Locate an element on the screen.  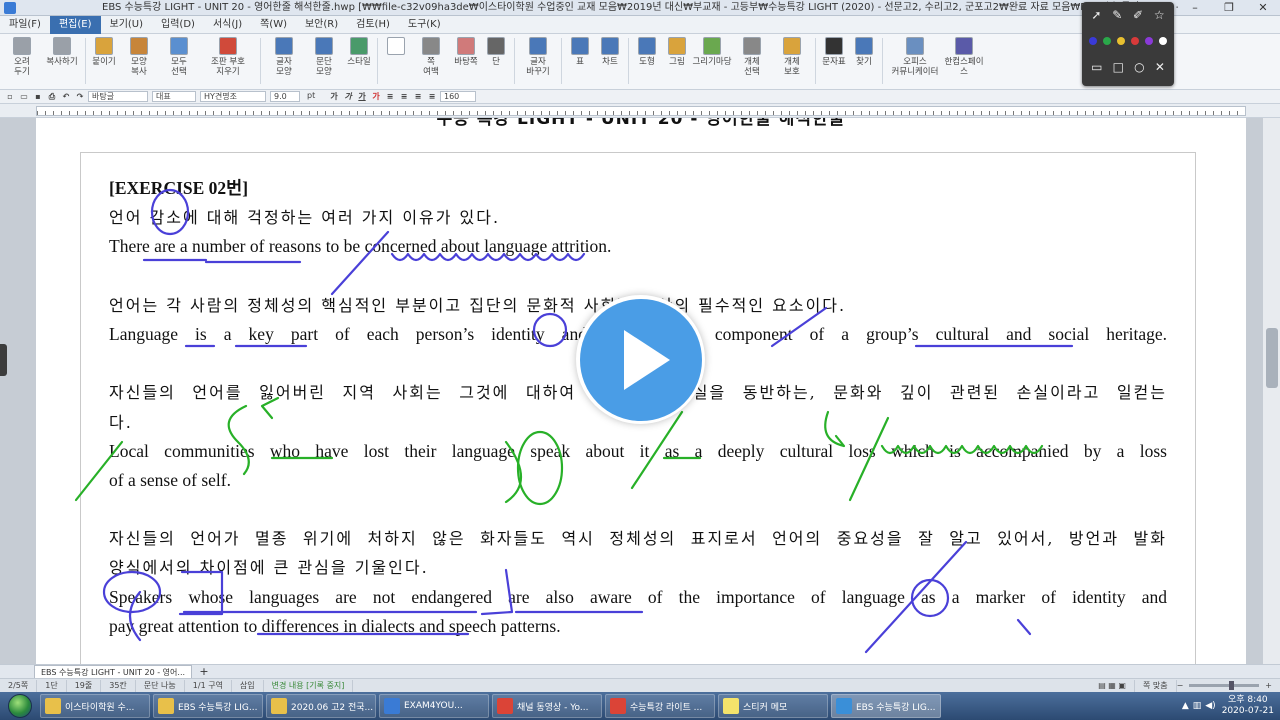
status-insert-mode: 삽입 is located at coordinates (248, 685).